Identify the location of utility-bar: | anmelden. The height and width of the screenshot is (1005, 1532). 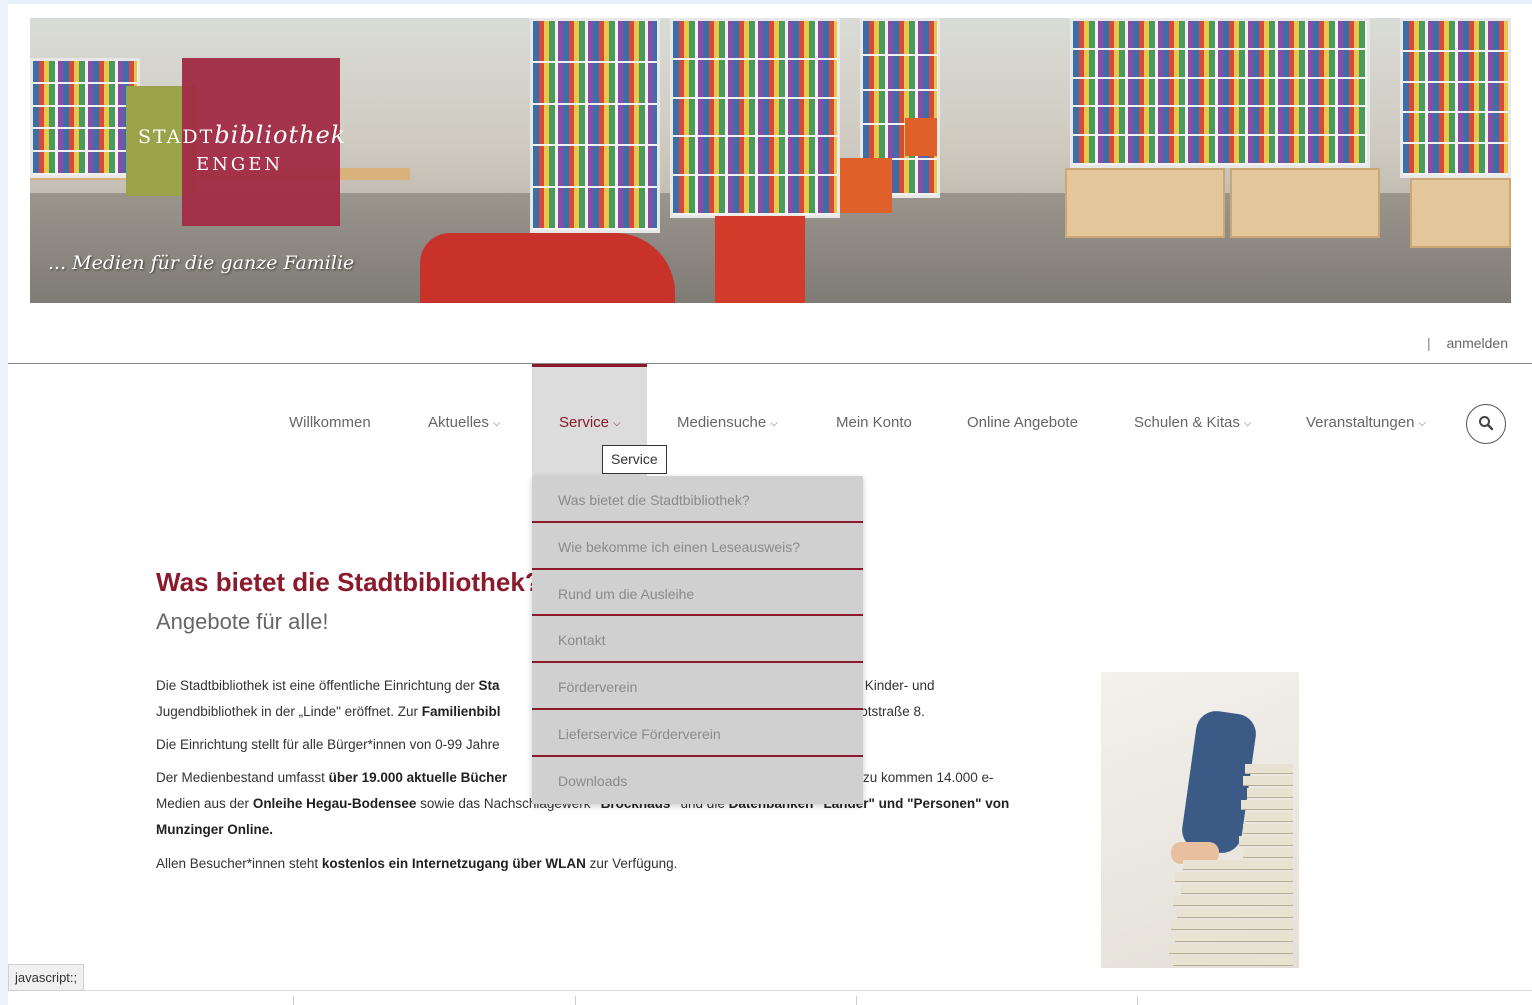
(1467, 343).